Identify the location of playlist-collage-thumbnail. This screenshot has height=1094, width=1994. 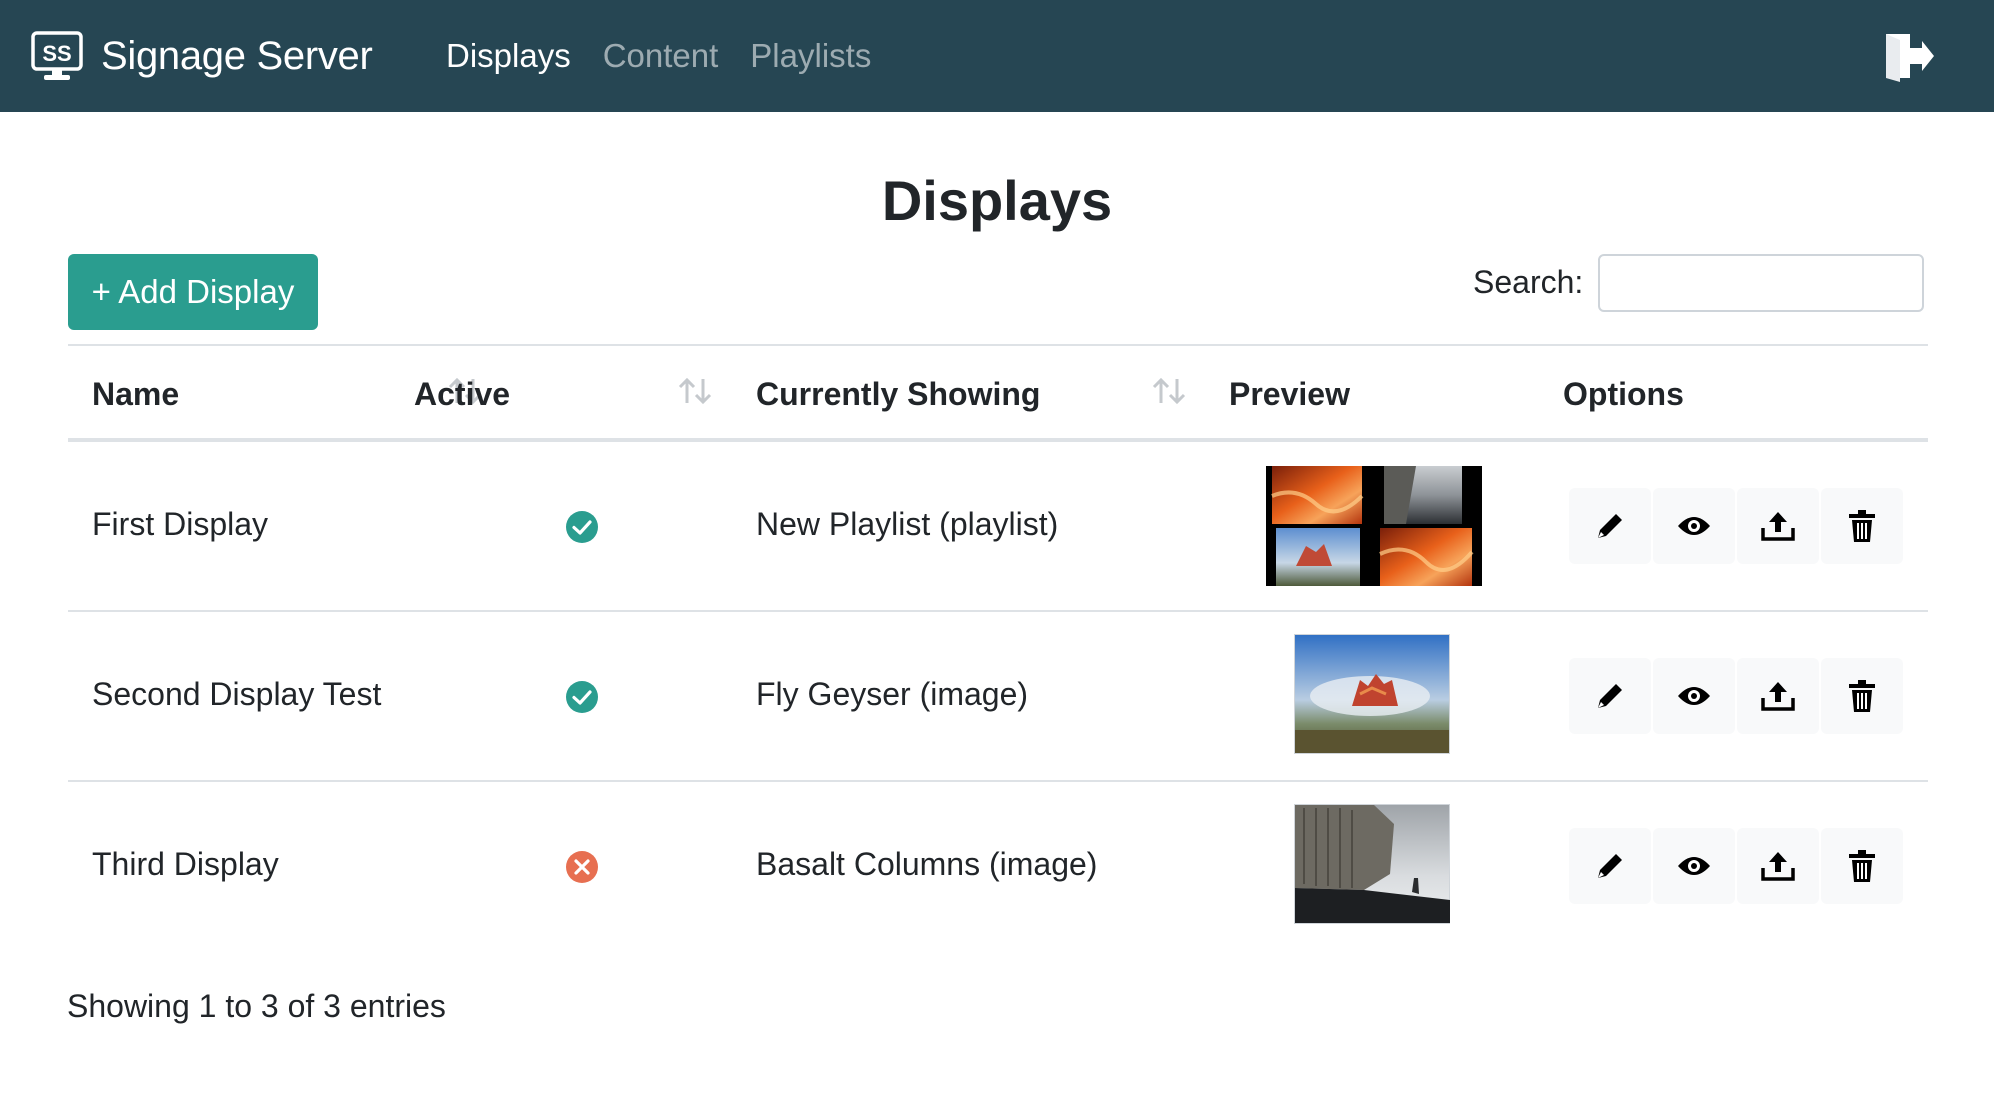
(1374, 526).